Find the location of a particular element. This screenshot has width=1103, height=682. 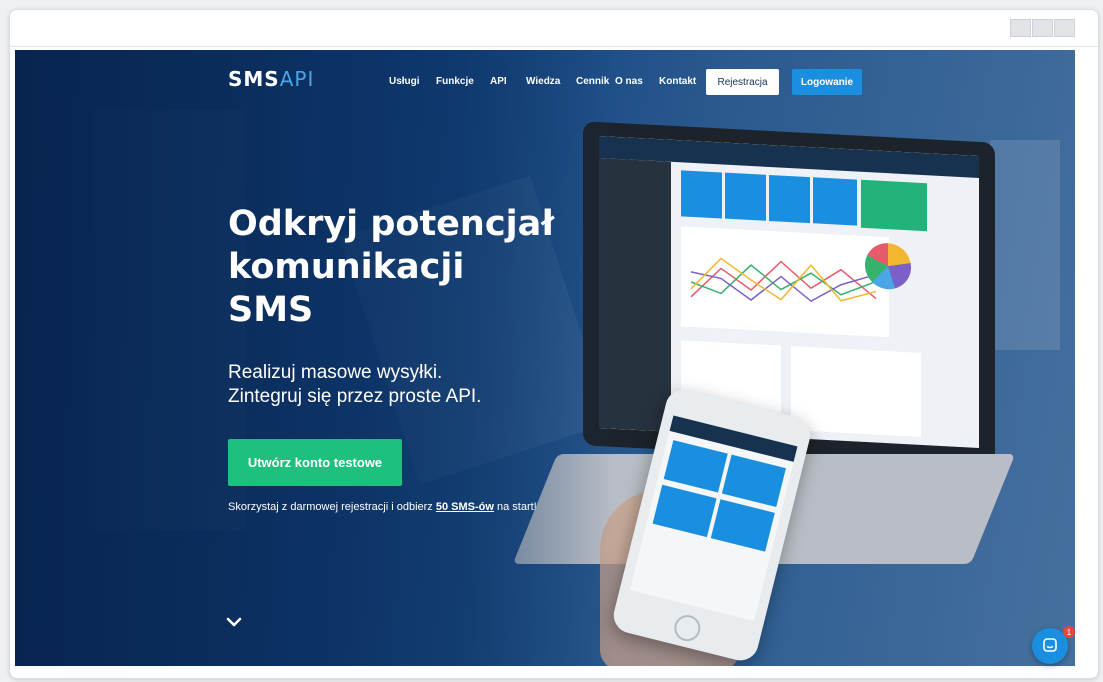

nav-item-uslugi: Usługi is located at coordinates (404, 81).